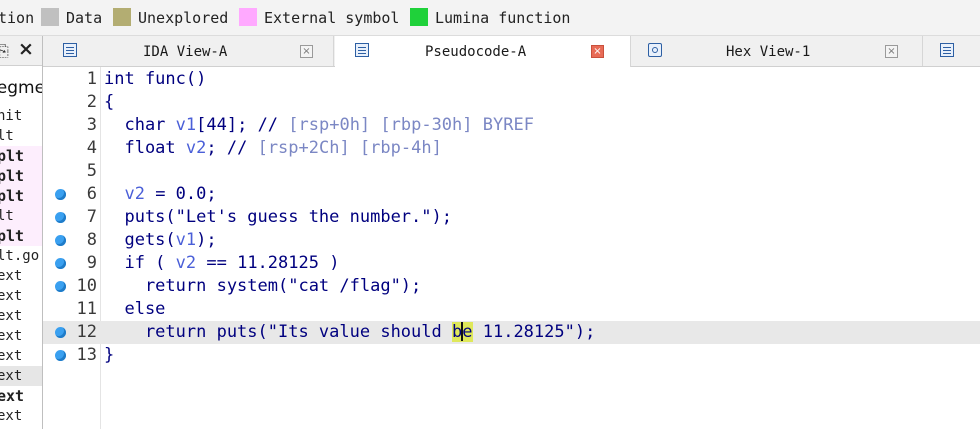 Image resolution: width=980 pixels, height=429 pixels. I want to click on tab-pseudocode-a: Pseudocode-A ×, so click(483, 51).